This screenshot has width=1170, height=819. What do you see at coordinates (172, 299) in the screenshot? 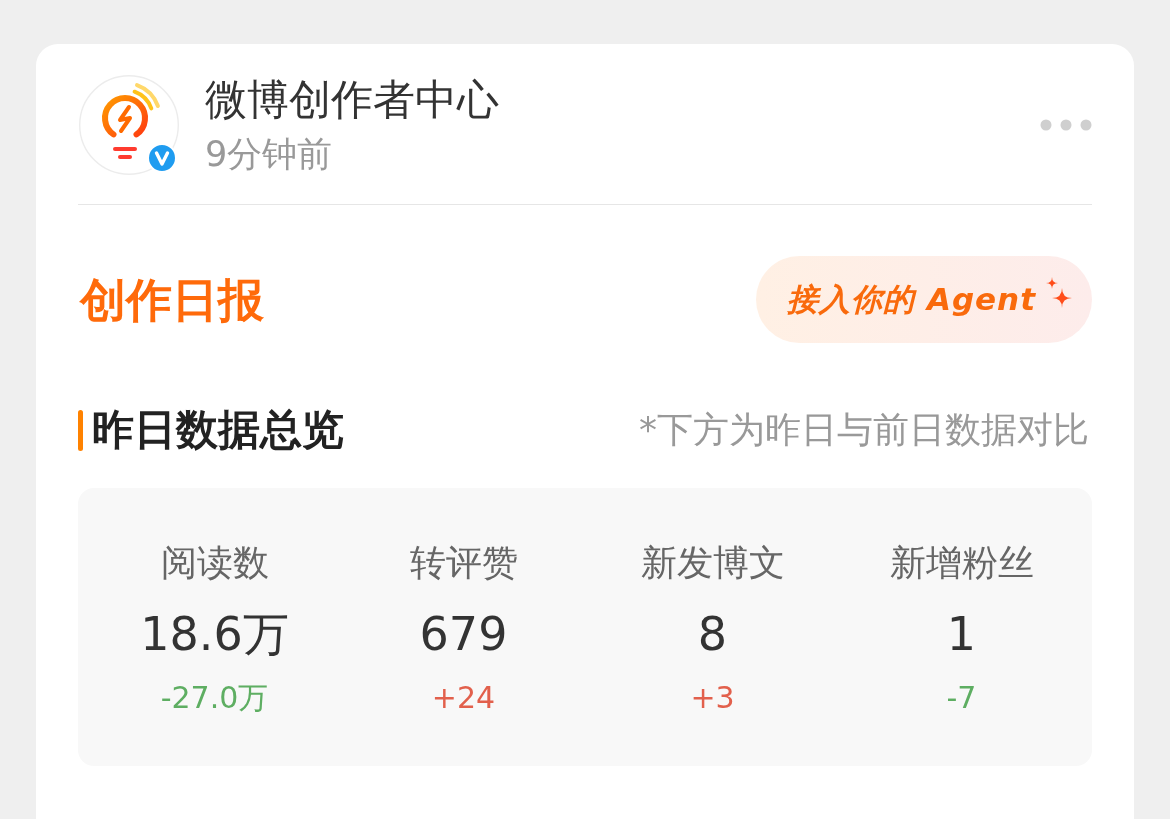
I see `report-title: 创作日报` at bounding box center [172, 299].